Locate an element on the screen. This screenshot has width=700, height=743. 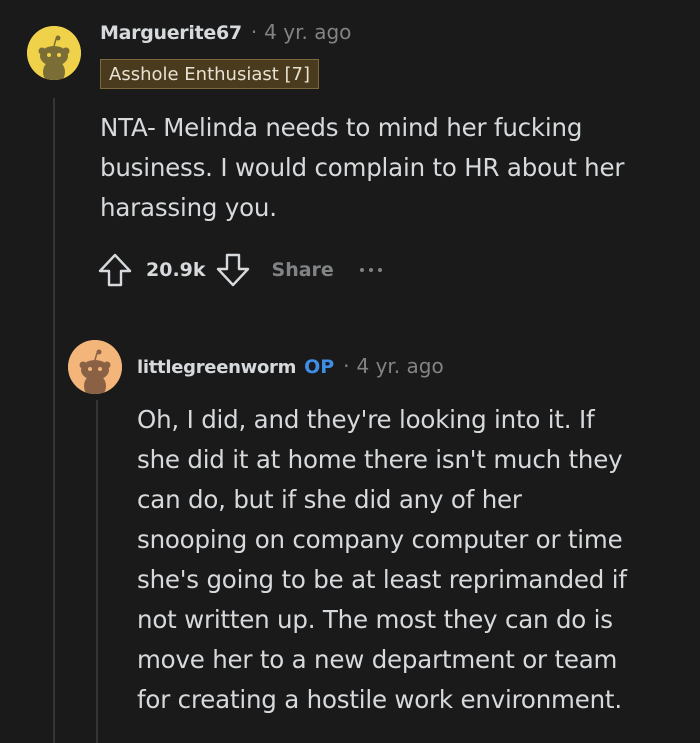
reply-timestamp: 4 yr. ago is located at coordinates (400, 366).